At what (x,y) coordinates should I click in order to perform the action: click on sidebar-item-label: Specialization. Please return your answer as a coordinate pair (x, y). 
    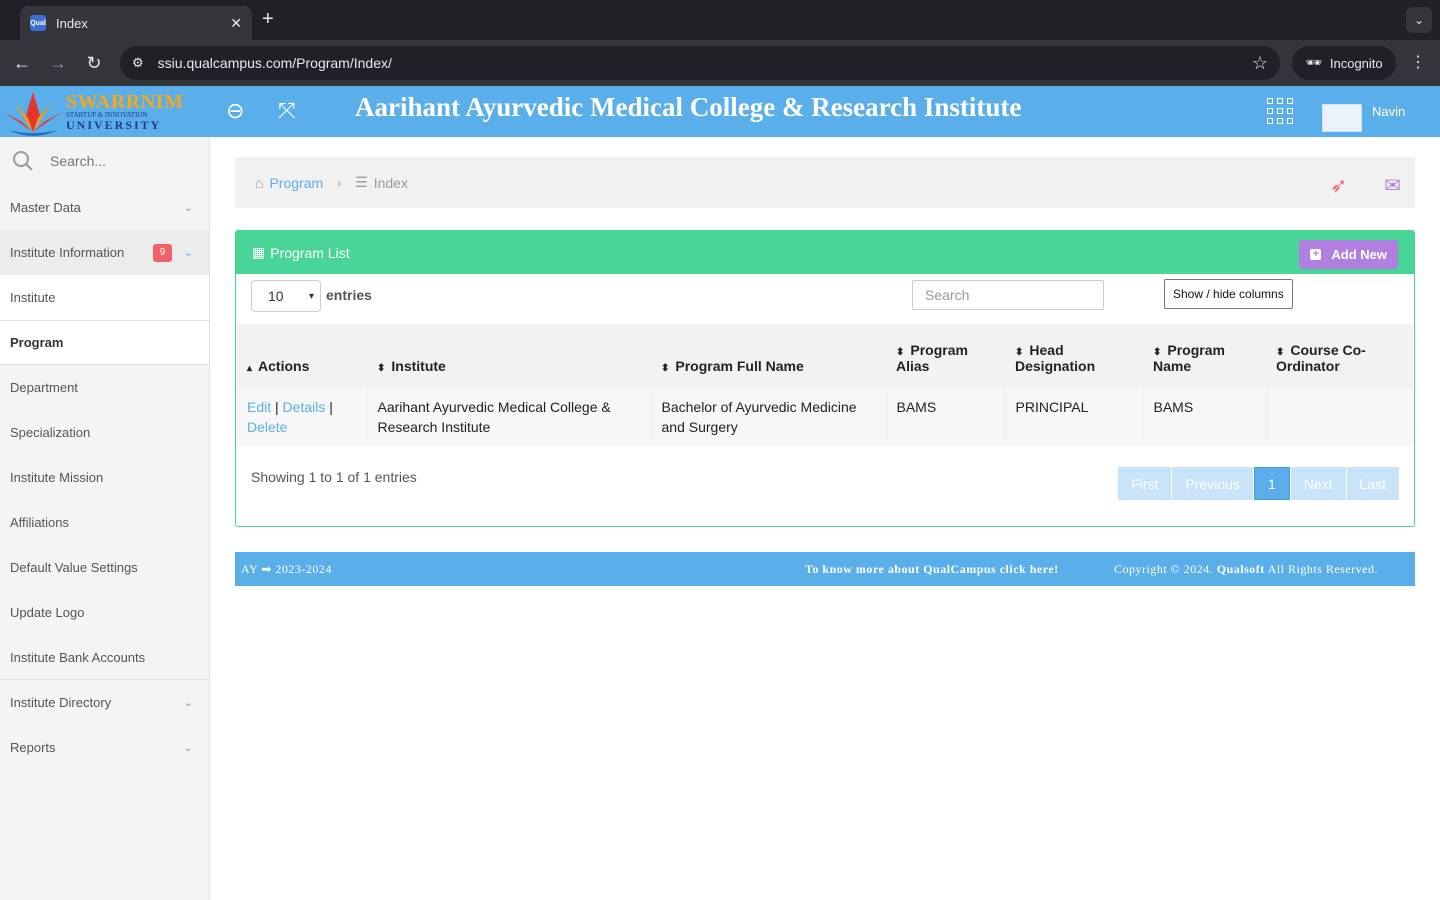
    Looking at the image, I should click on (50, 432).